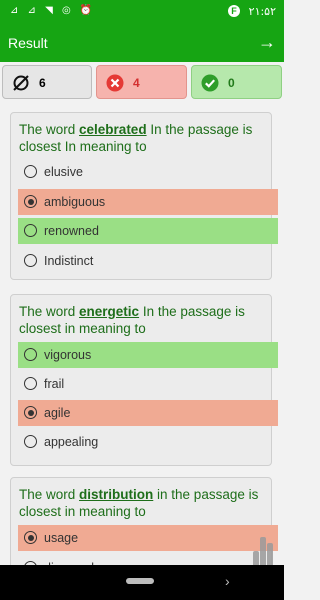 This screenshot has height=600, width=320. I want to click on option-vigorous: vigorous, so click(148, 355).